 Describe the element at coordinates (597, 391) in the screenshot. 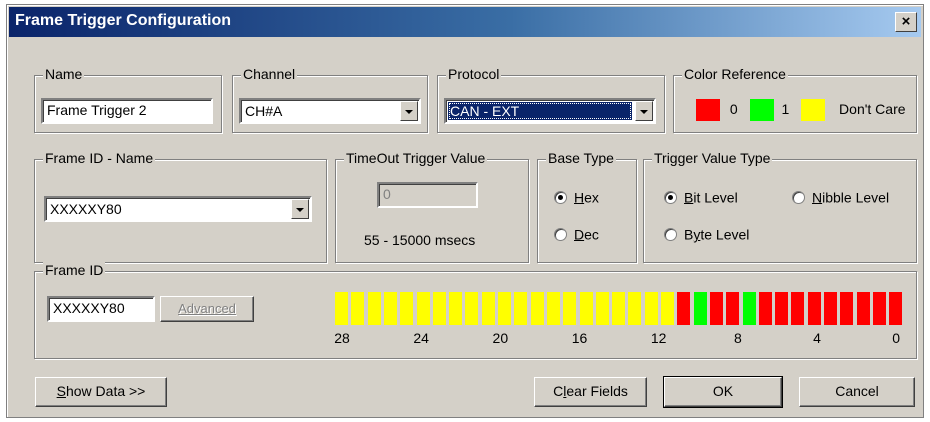

I see `clear-fields-rest: ear Fields` at that location.